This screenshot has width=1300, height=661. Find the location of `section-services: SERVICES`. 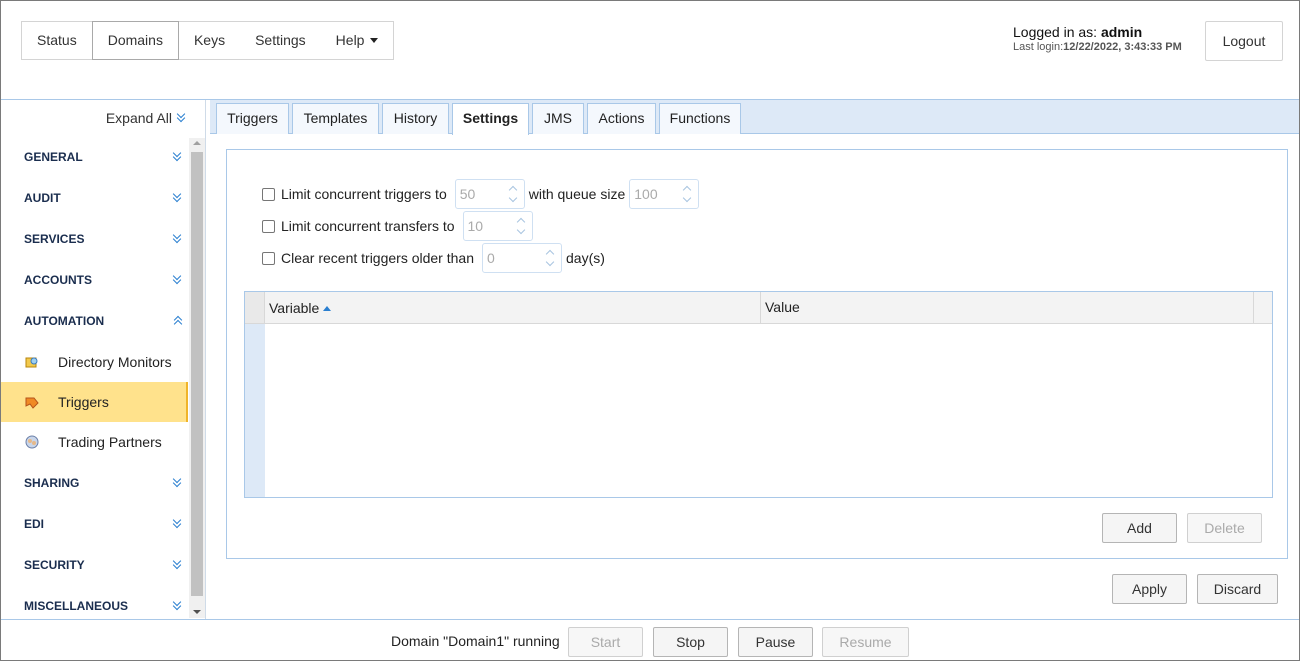

section-services: SERVICES is located at coordinates (106, 239).